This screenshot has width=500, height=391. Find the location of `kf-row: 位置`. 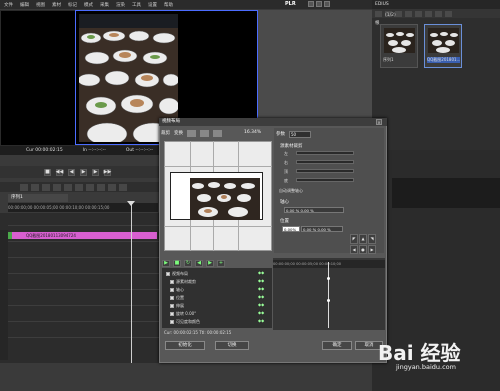

kf-row: 位置 is located at coordinates (177, 297).